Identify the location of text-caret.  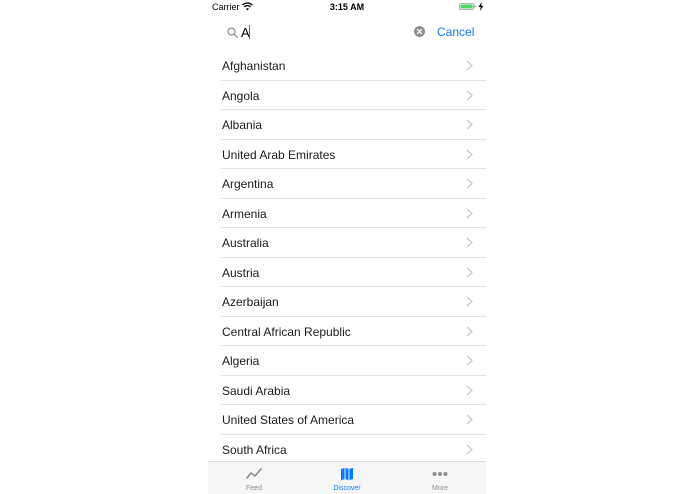
(249, 32).